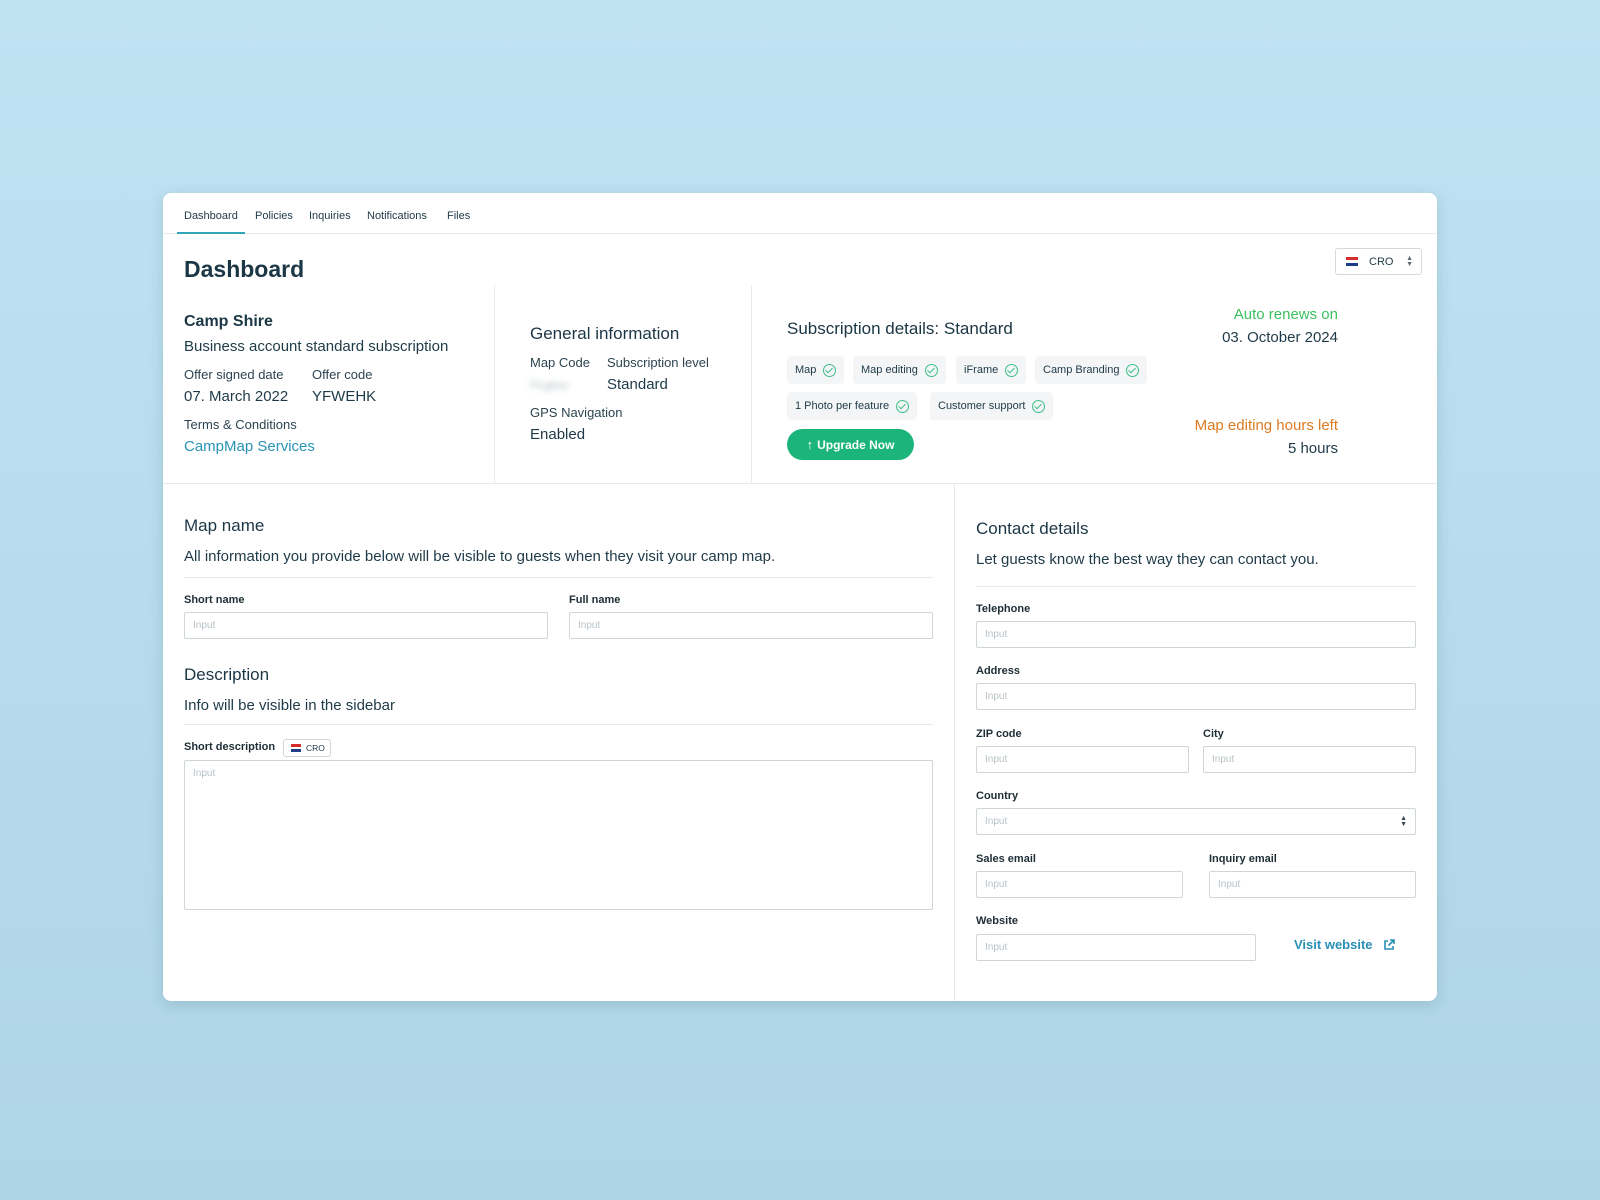 This screenshot has width=1600, height=1200. What do you see at coordinates (1381, 261) in the screenshot?
I see `language-select-value: CRO` at bounding box center [1381, 261].